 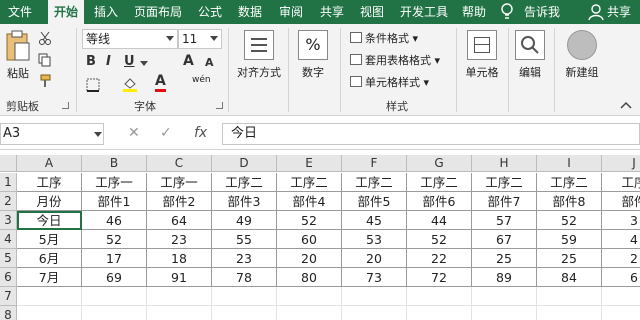 I want to click on cell-c3: 64, so click(x=179, y=220).